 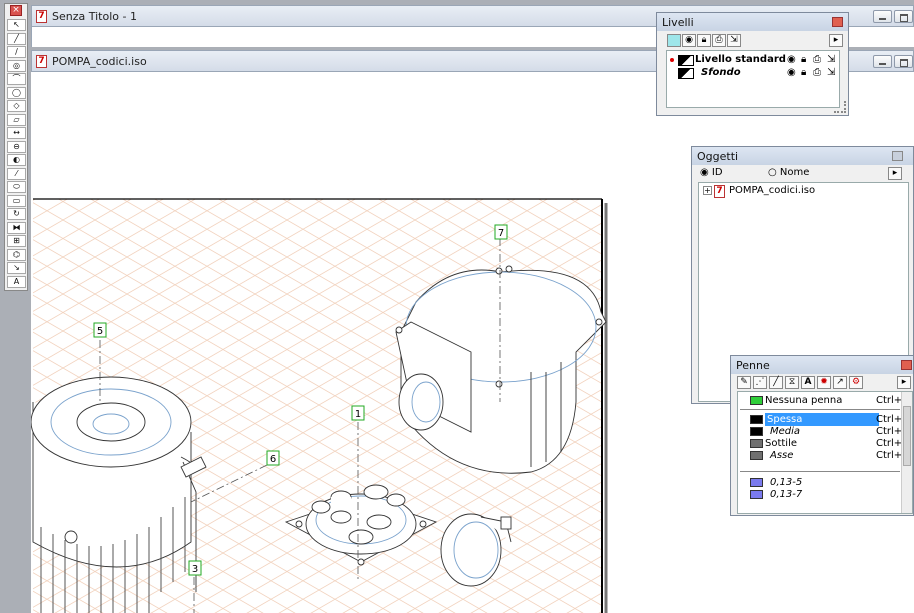 I want to click on doc1-title: Senza Titolo - 1, so click(x=94, y=16).